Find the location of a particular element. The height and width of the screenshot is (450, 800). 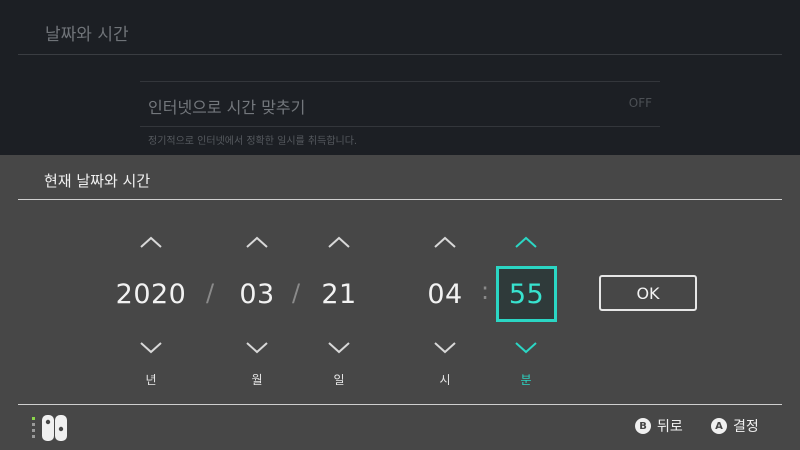

year-value: 2020 is located at coordinates (151, 294).